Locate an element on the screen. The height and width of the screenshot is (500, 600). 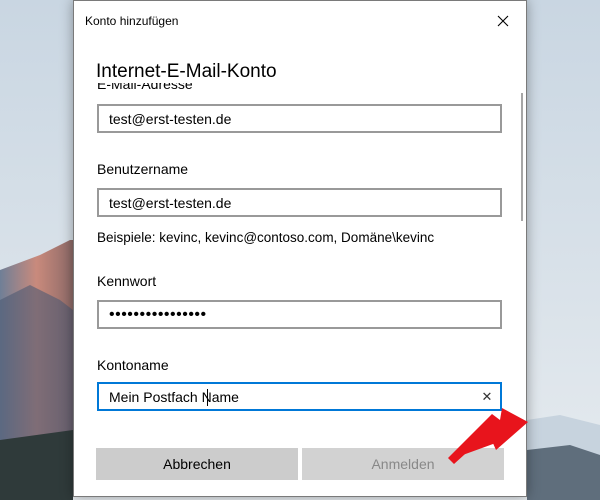
title-bar: Konto hinzufügen is located at coordinates (300, 21).